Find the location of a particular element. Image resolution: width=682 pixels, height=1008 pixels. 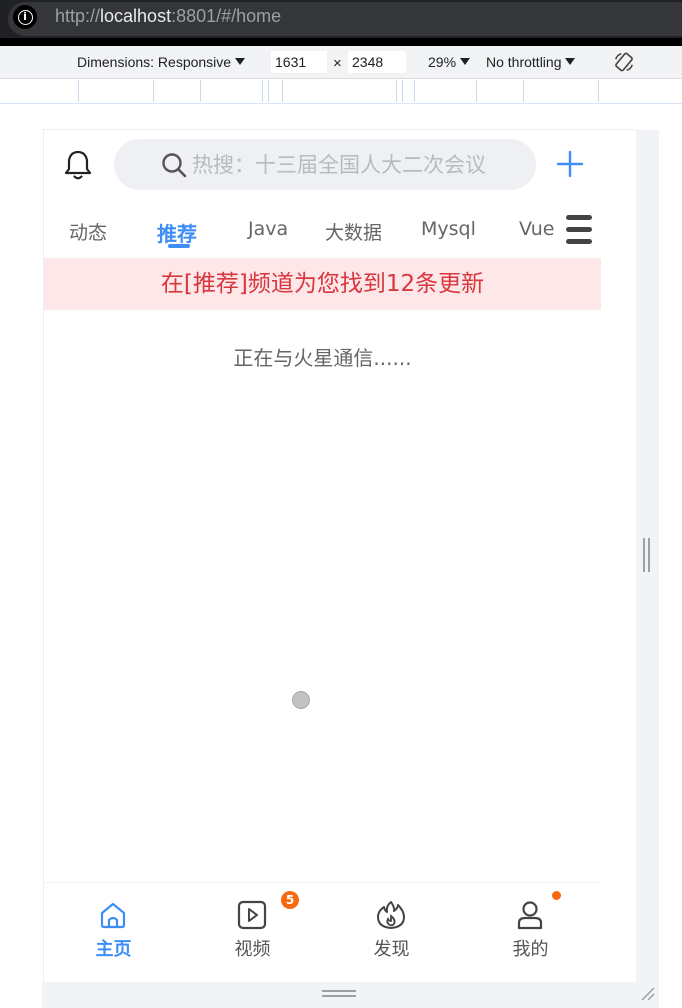

browser-divider is located at coordinates (341, 42).